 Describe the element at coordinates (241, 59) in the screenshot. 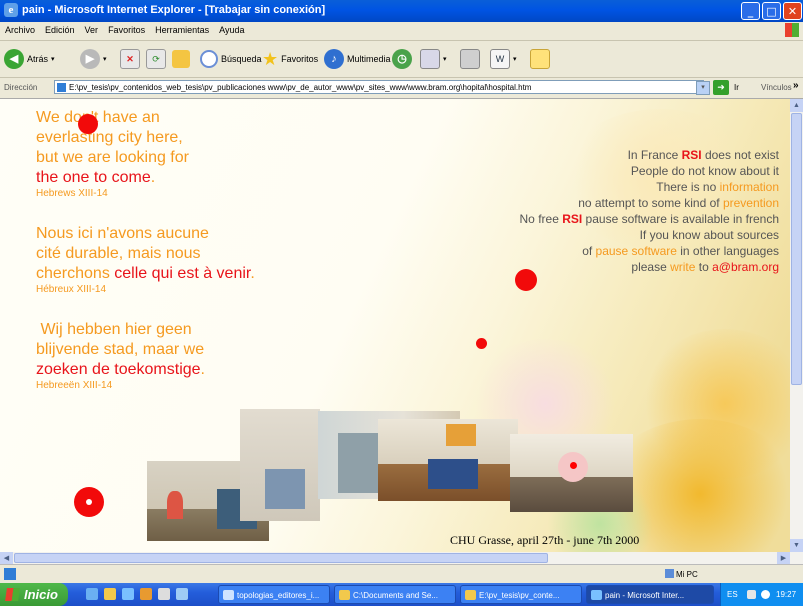

I see `search-label: Búsqueda` at that location.